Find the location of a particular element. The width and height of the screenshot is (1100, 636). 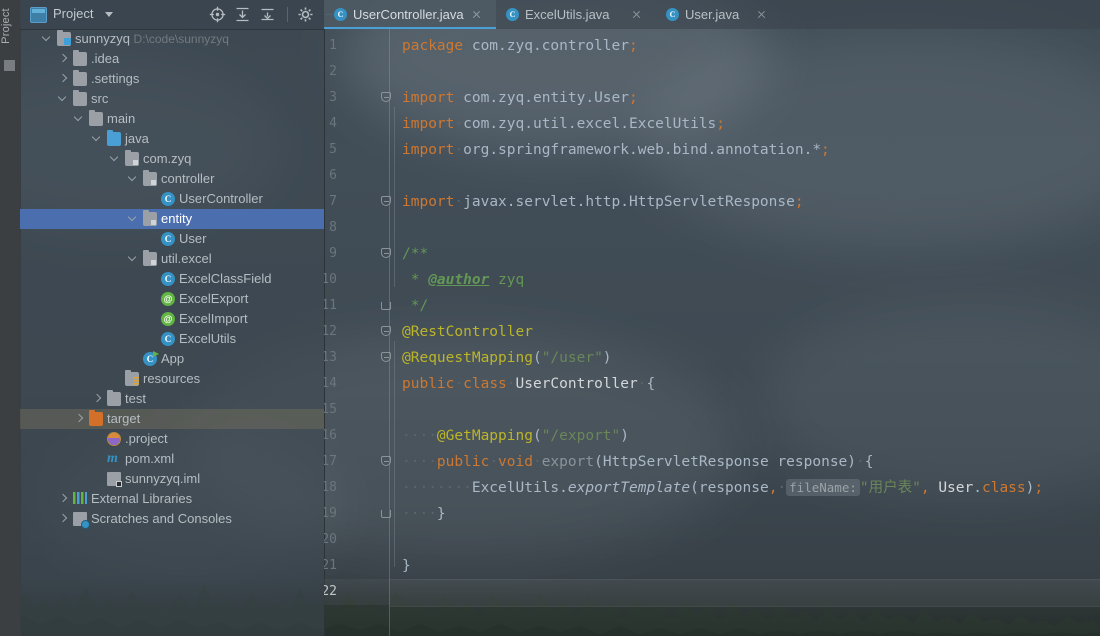

tree-item-controller: controller is located at coordinates (172, 179).